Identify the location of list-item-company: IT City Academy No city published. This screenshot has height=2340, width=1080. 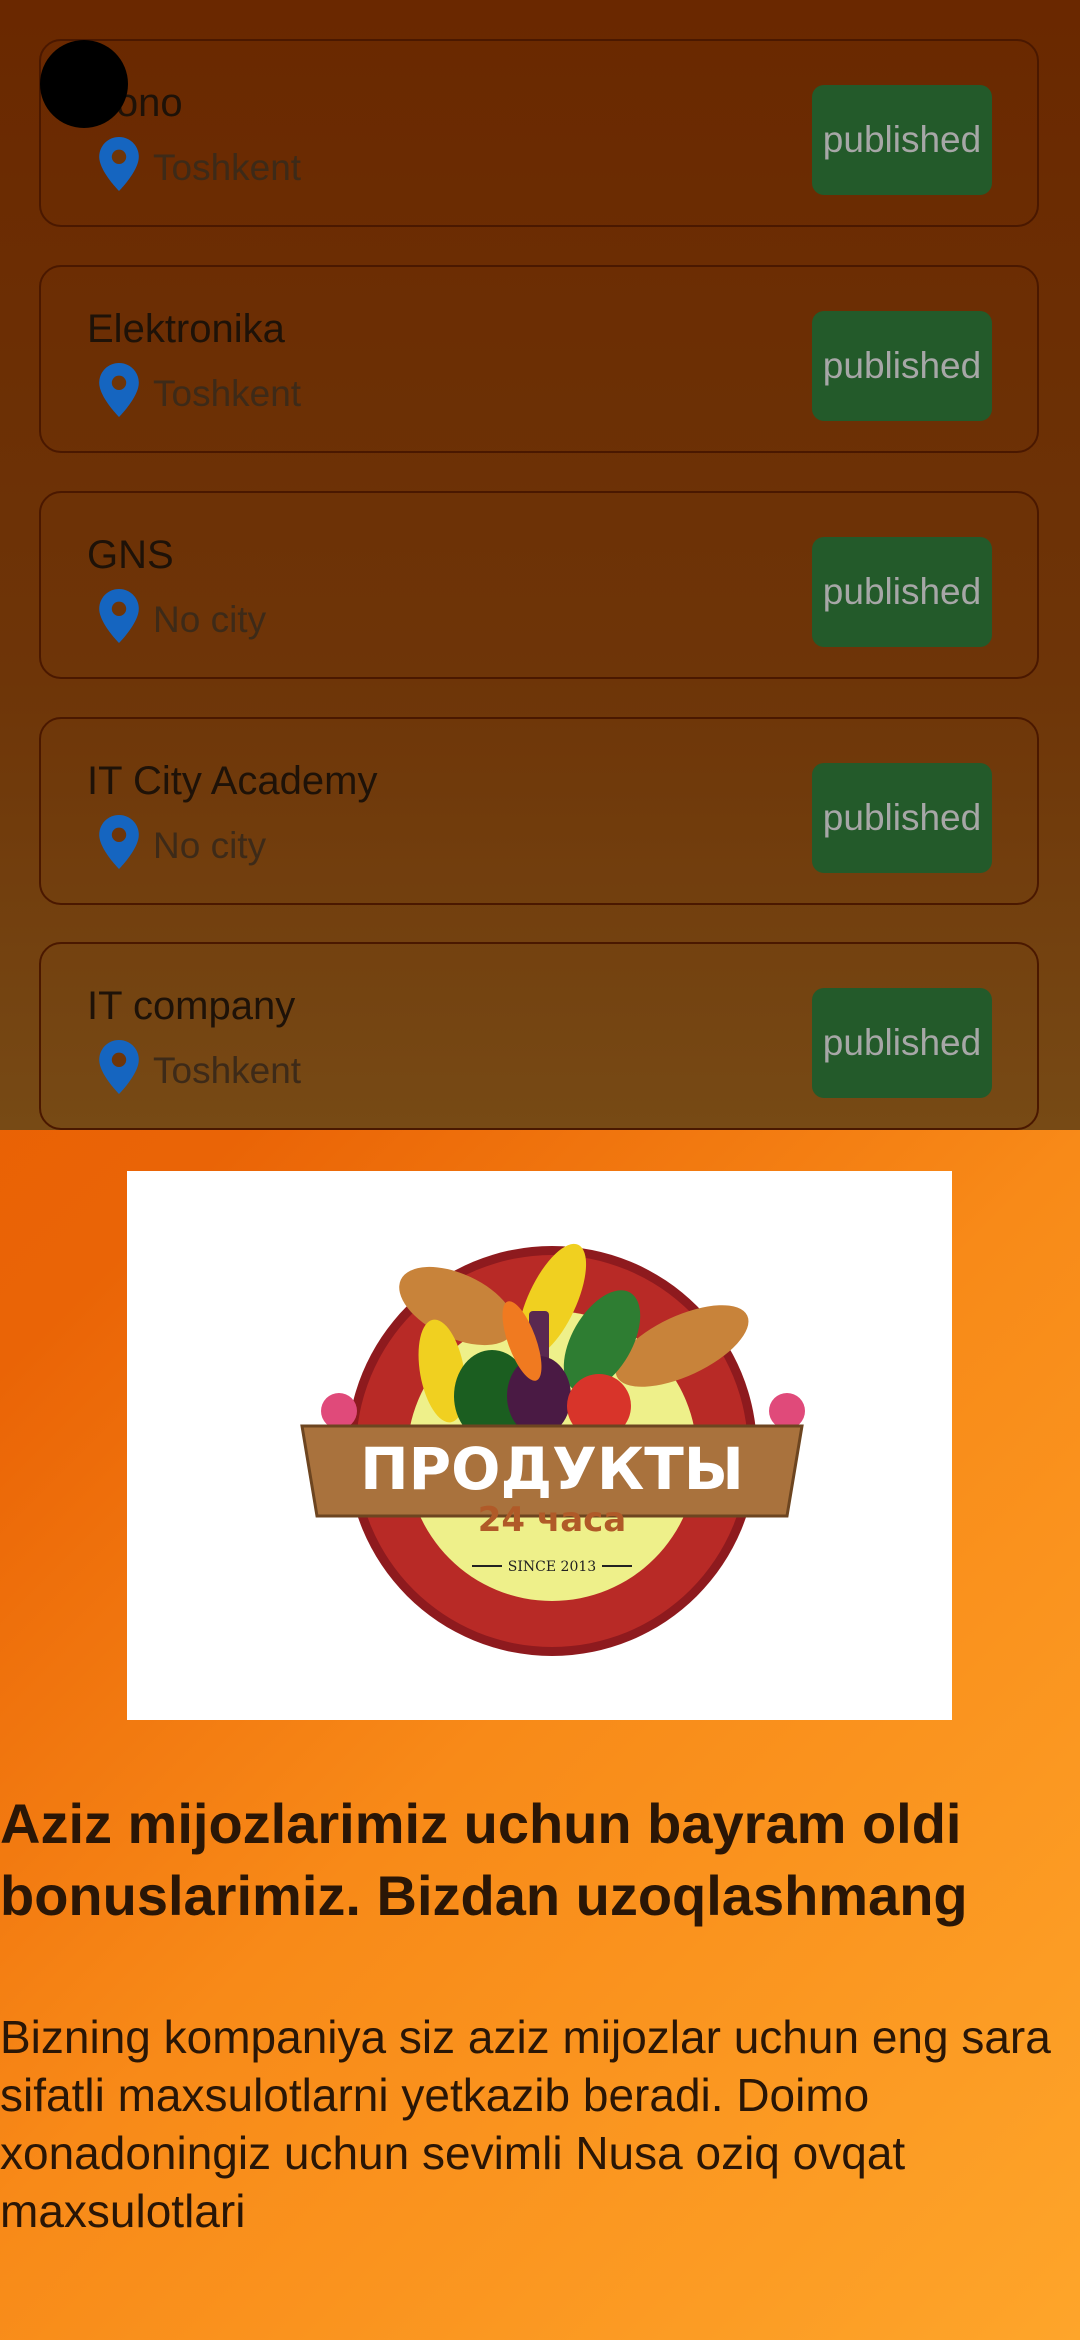
(539, 811).